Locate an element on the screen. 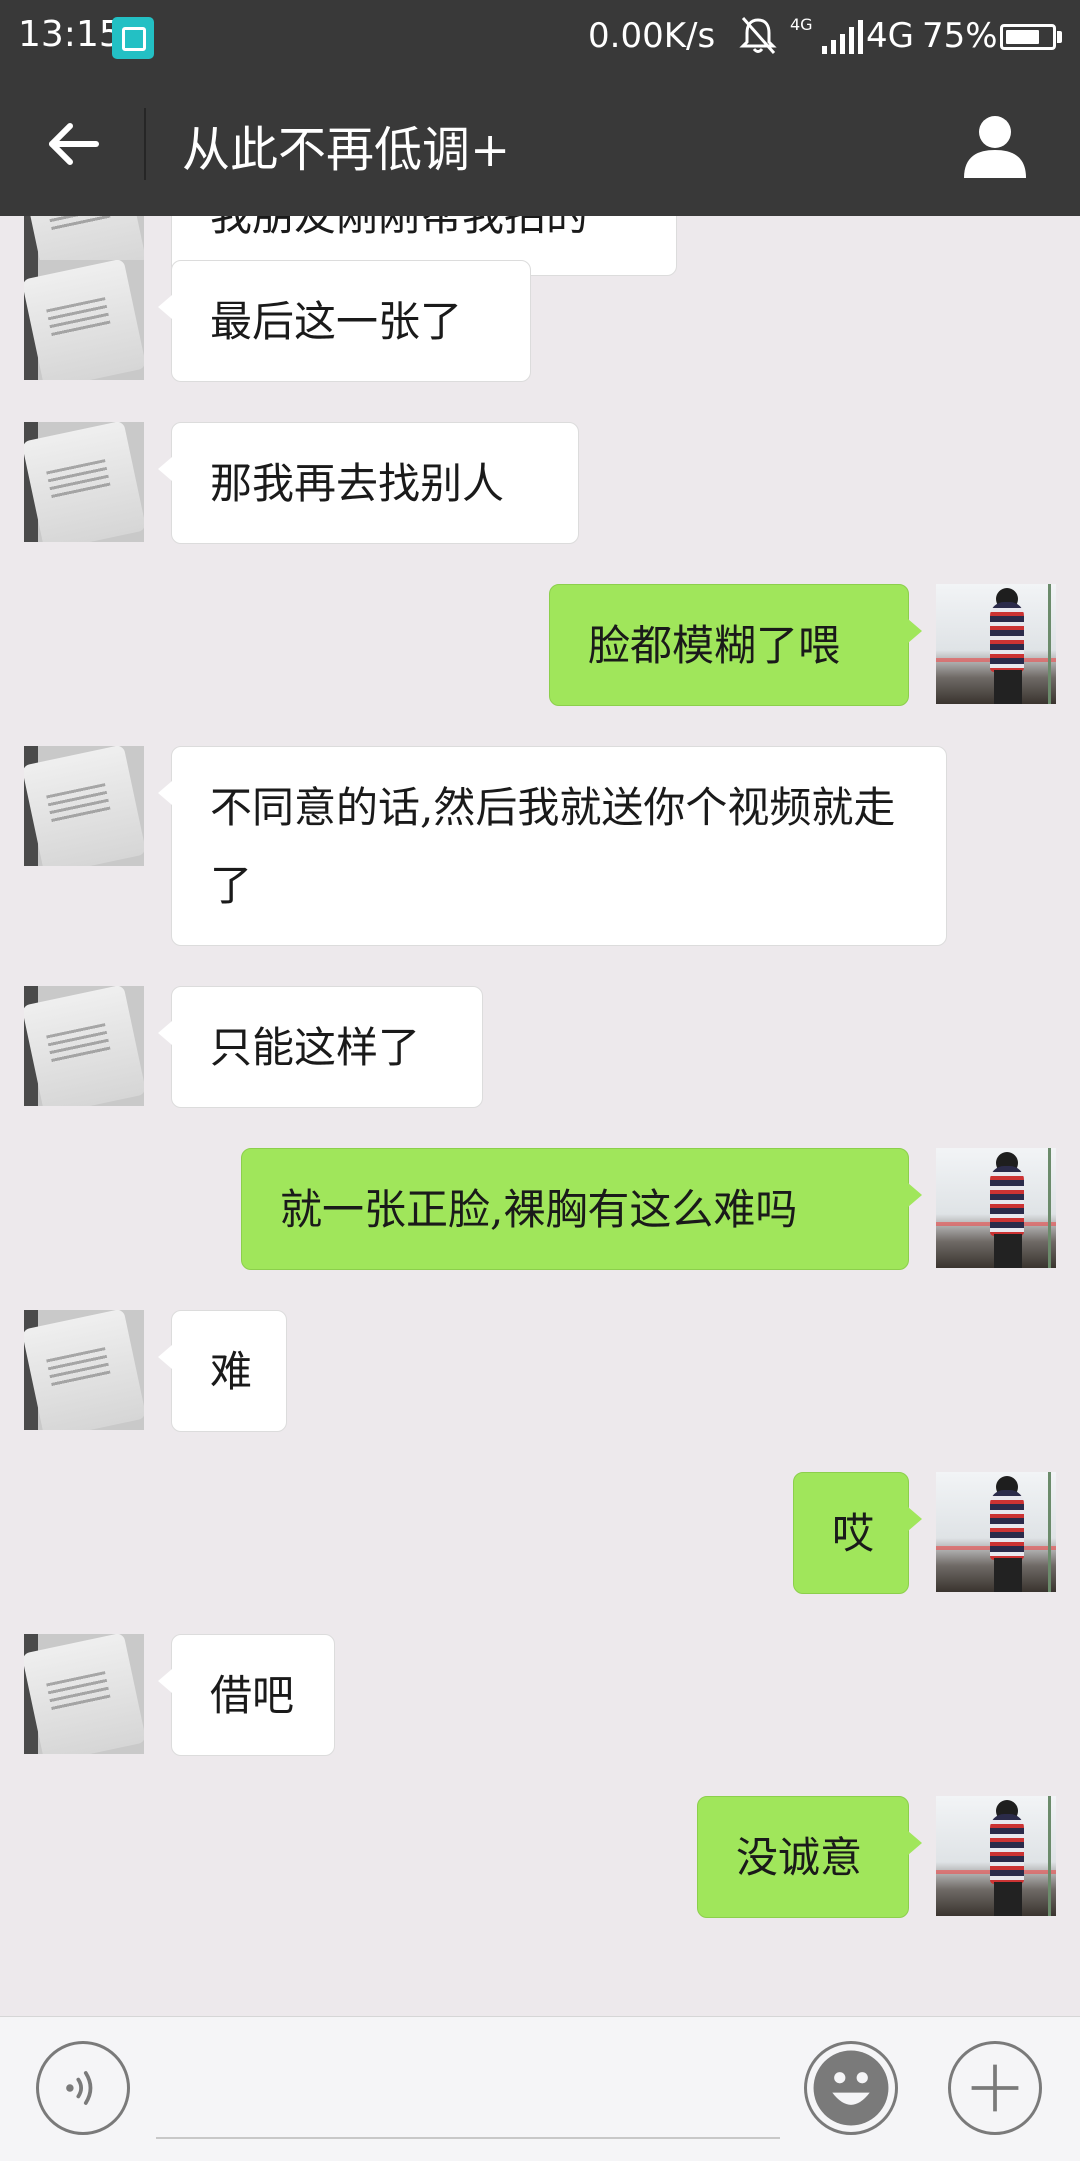 The width and height of the screenshot is (1080, 2161). network-type-small: 4G is located at coordinates (801, 24).